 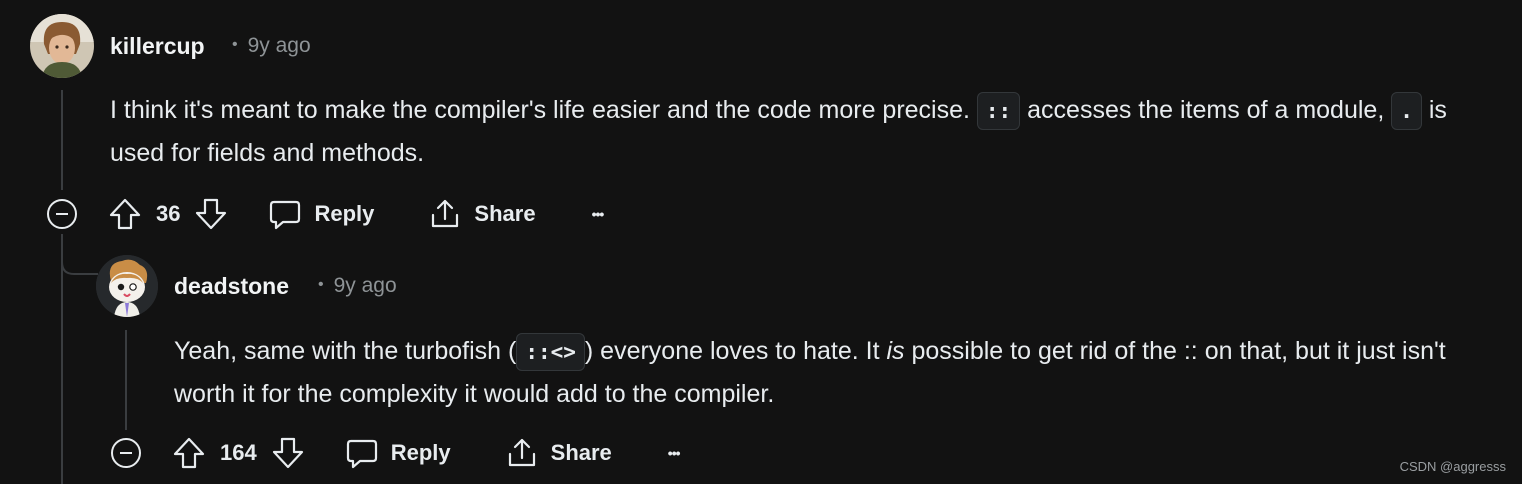 What do you see at coordinates (168, 213) in the screenshot?
I see `vote-count: 36` at bounding box center [168, 213].